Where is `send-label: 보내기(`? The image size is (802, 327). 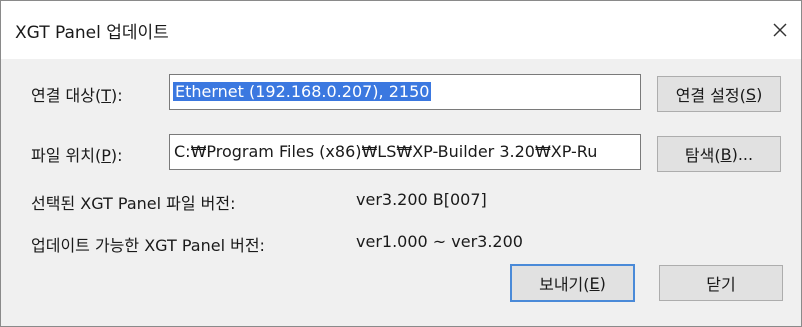 send-label: 보내기( is located at coordinates (564, 284).